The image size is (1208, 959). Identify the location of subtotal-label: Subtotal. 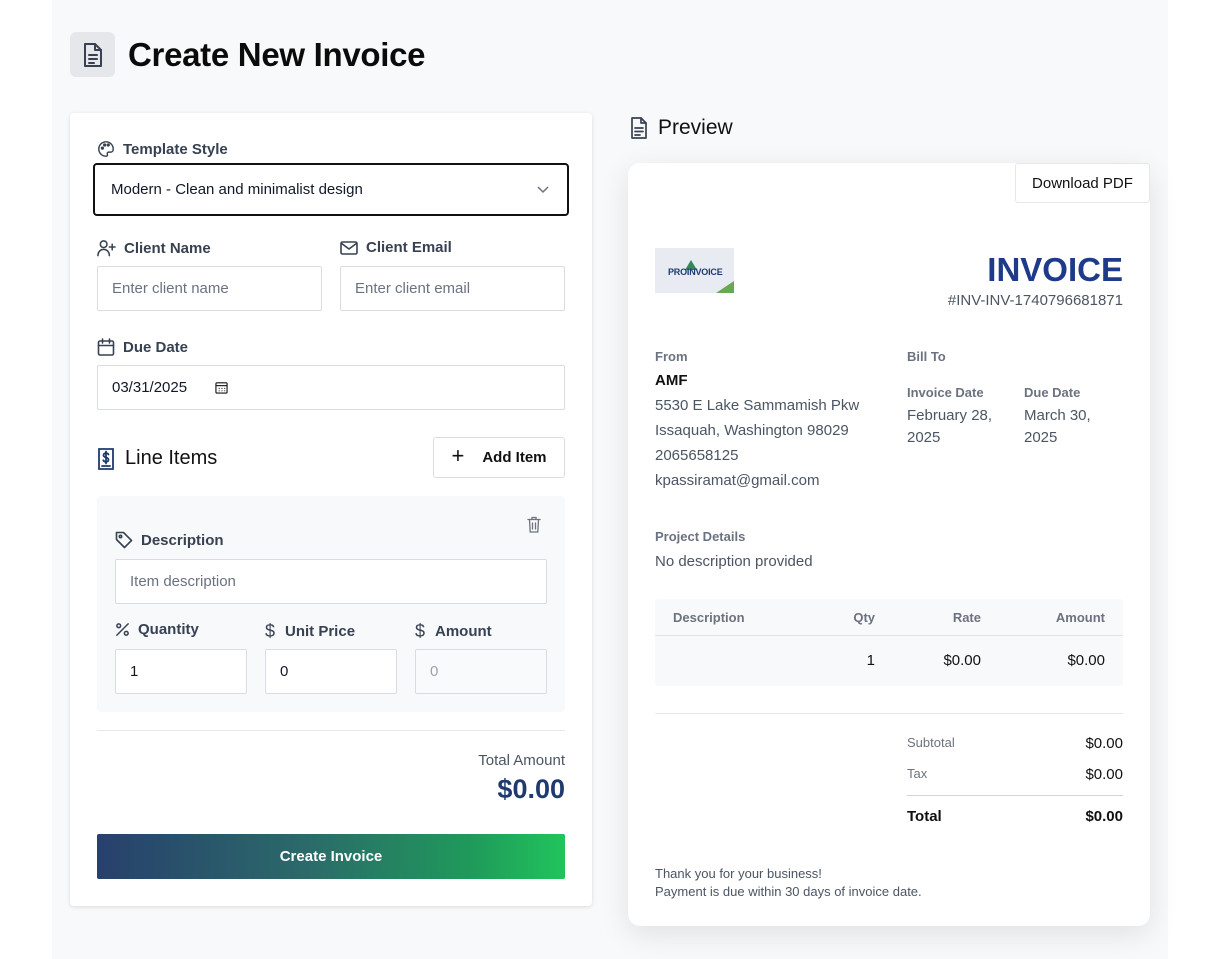
(931, 742).